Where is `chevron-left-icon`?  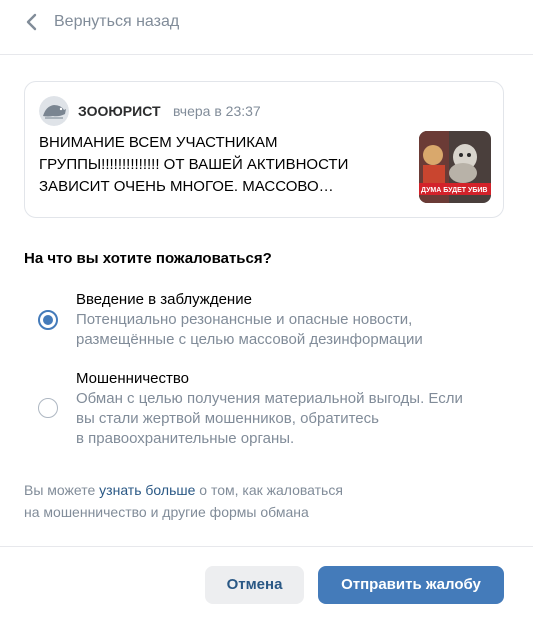
chevron-left-icon is located at coordinates (32, 22).